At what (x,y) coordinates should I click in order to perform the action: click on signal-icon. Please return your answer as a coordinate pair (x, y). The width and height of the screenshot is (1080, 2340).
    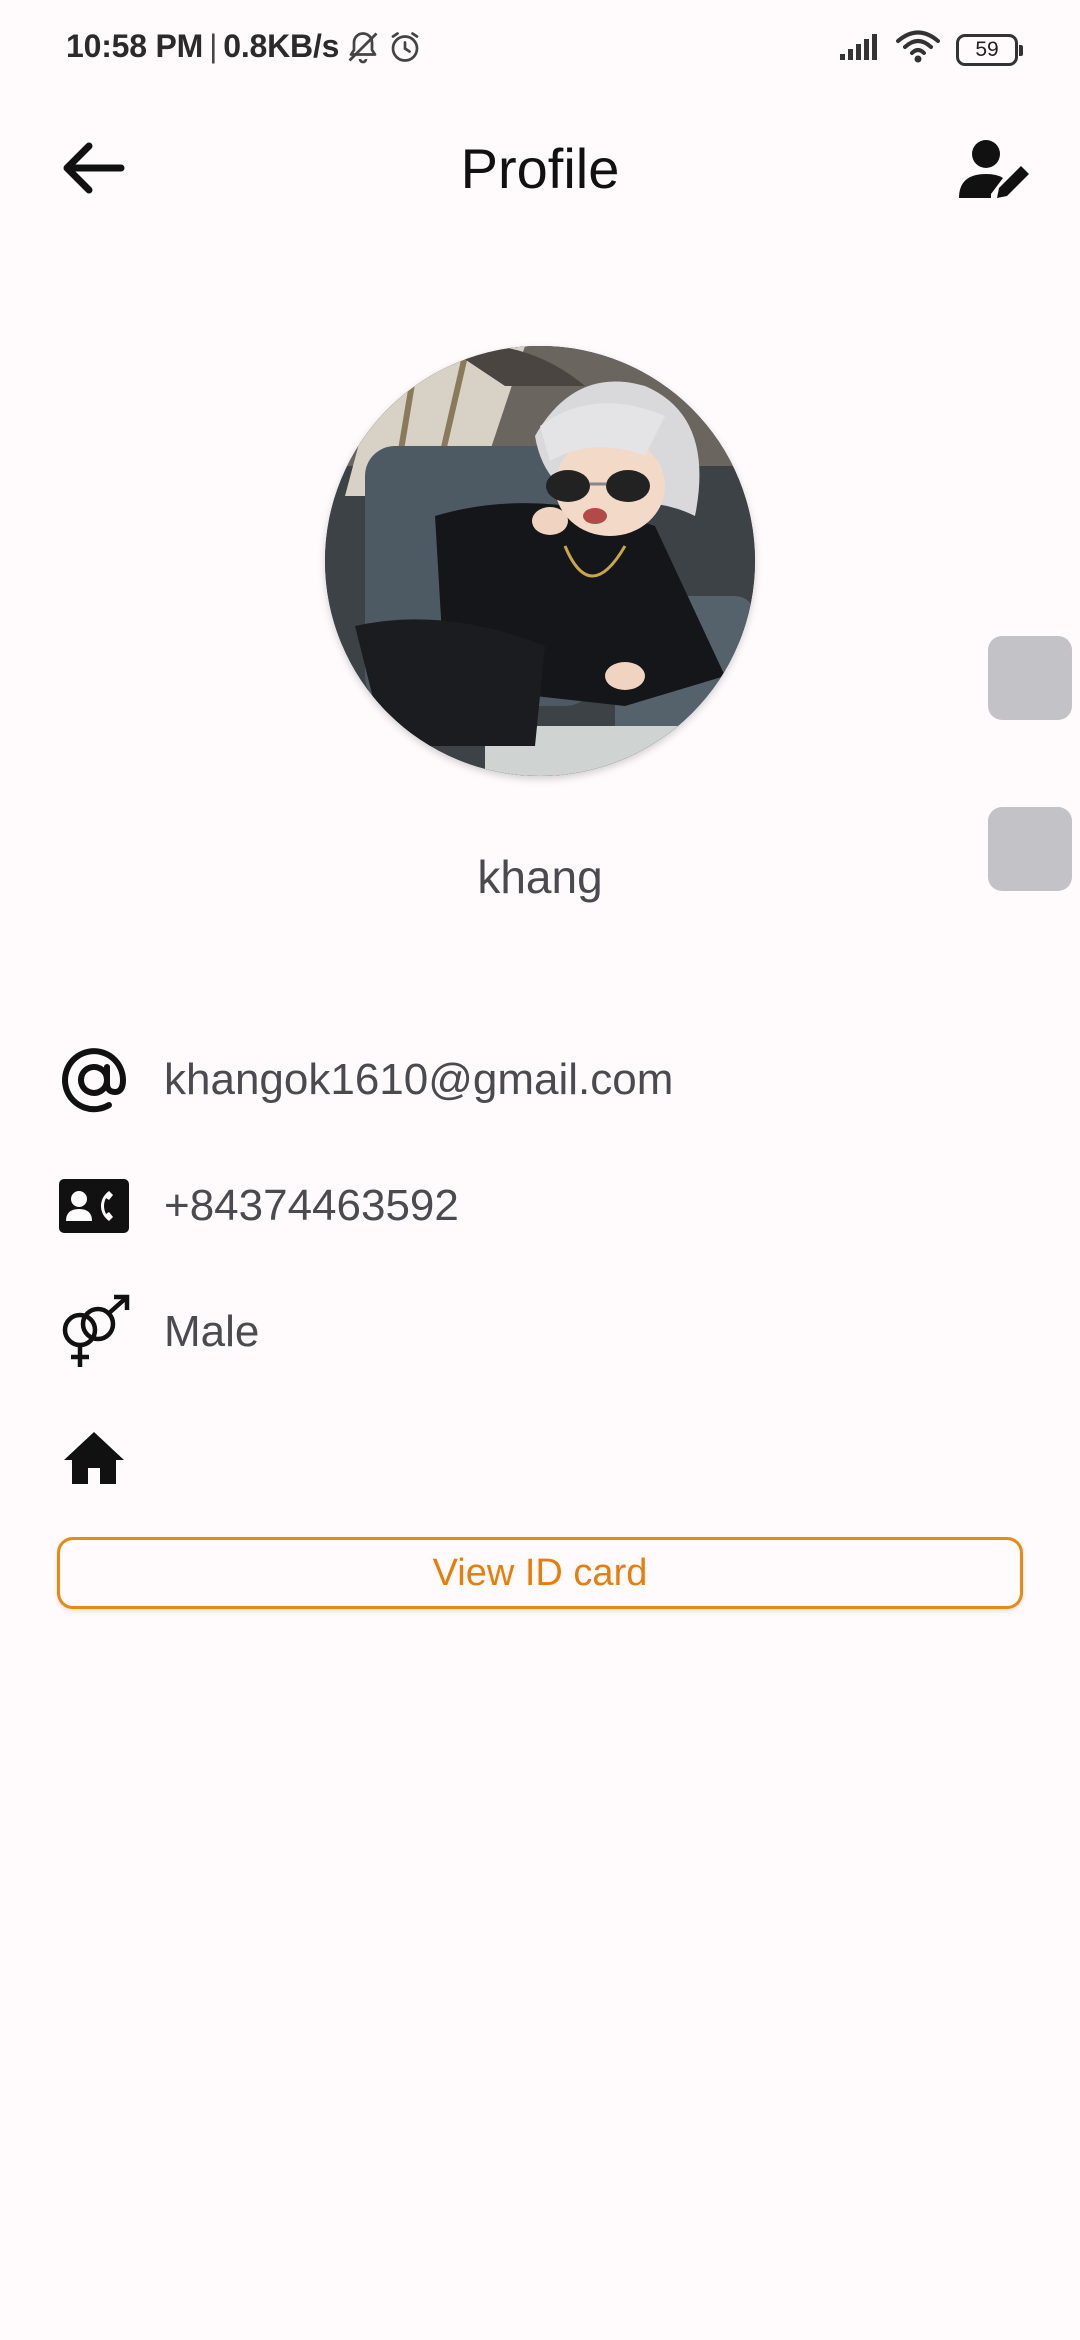
    Looking at the image, I should click on (859, 49).